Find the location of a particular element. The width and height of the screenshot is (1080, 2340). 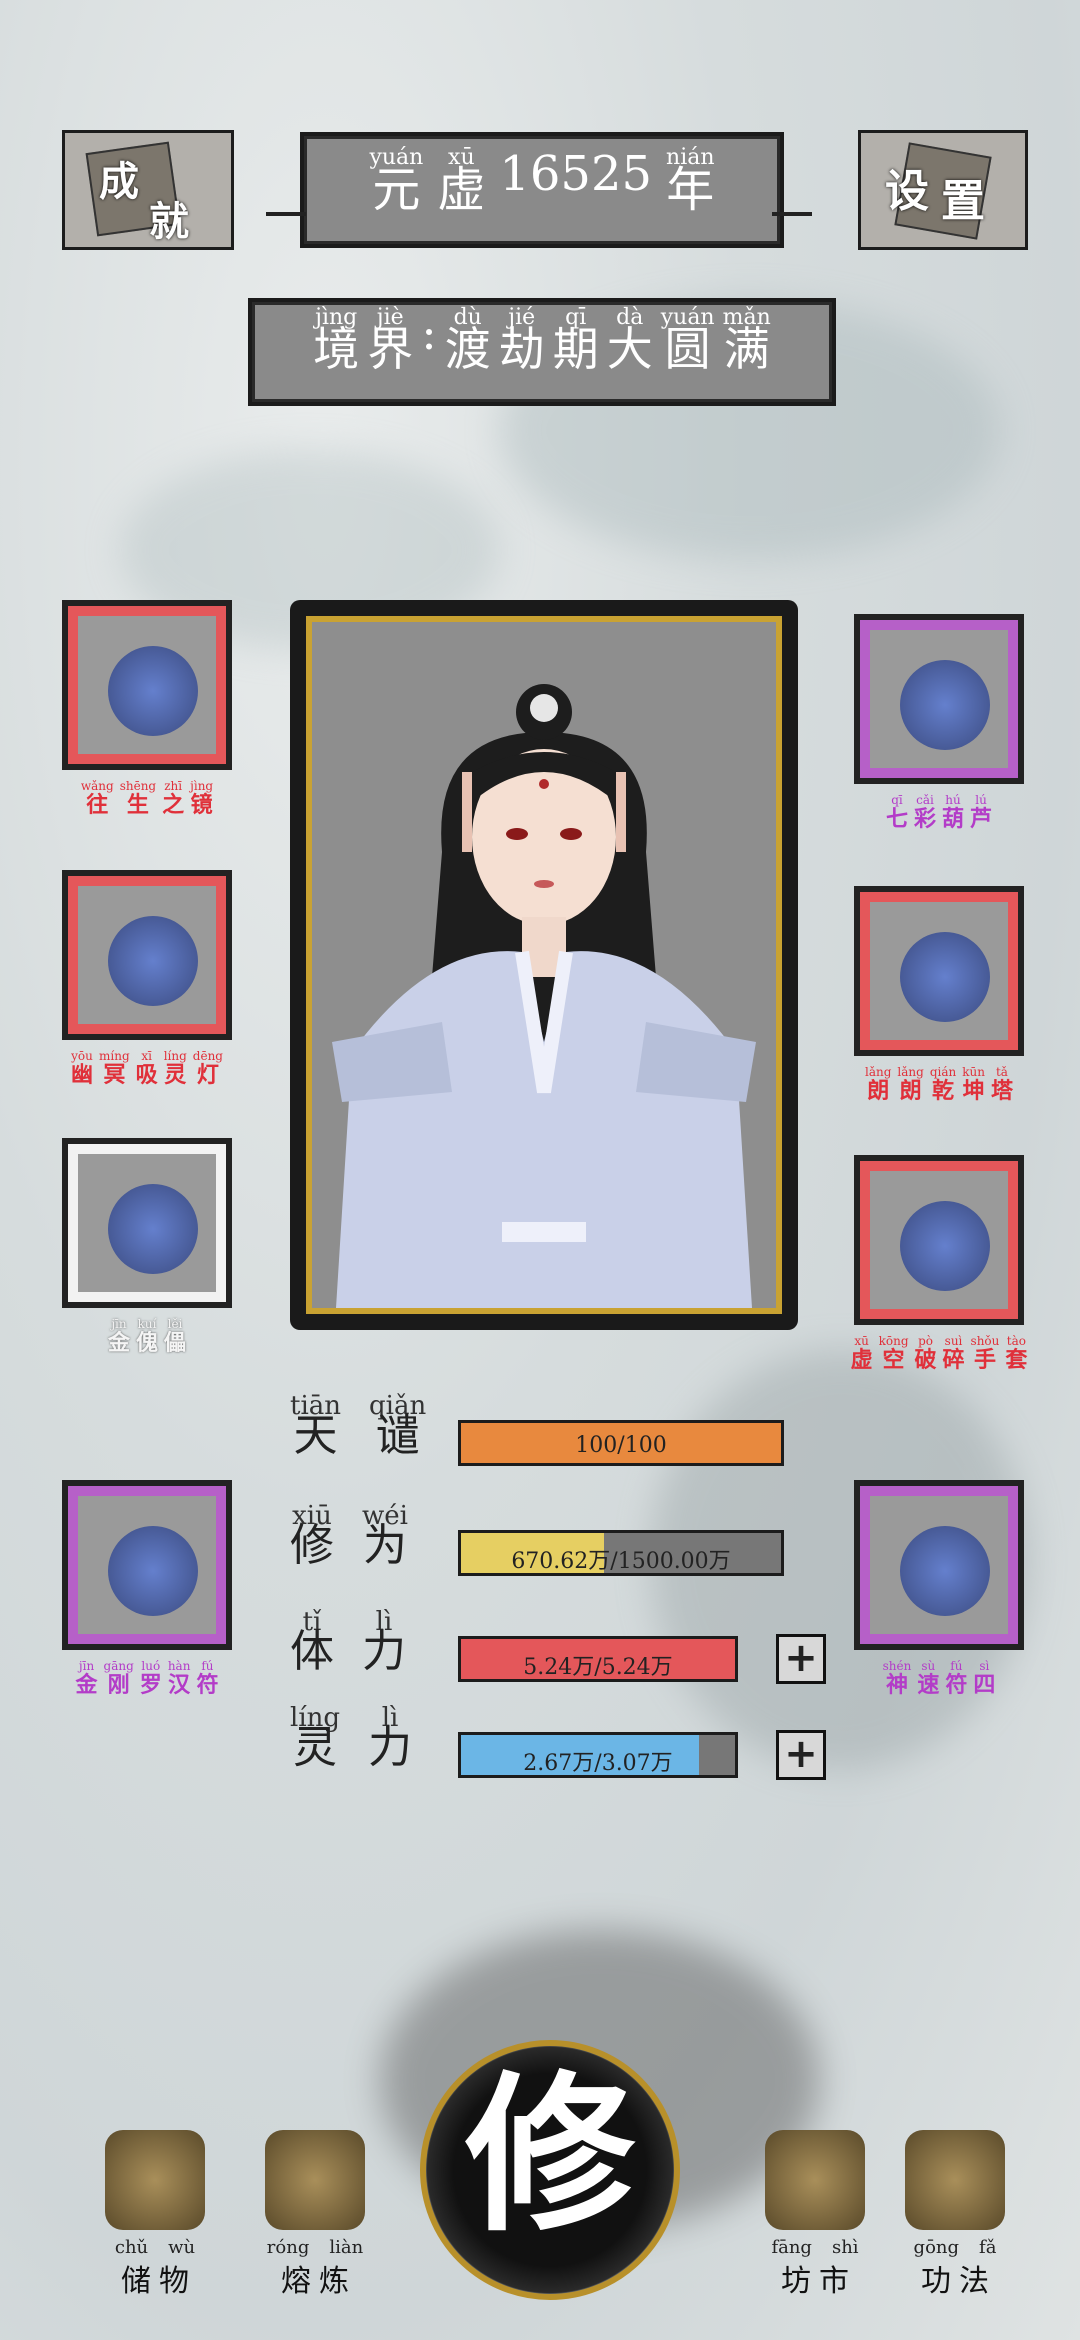

hanzi: 往 is located at coordinates (97, 805).